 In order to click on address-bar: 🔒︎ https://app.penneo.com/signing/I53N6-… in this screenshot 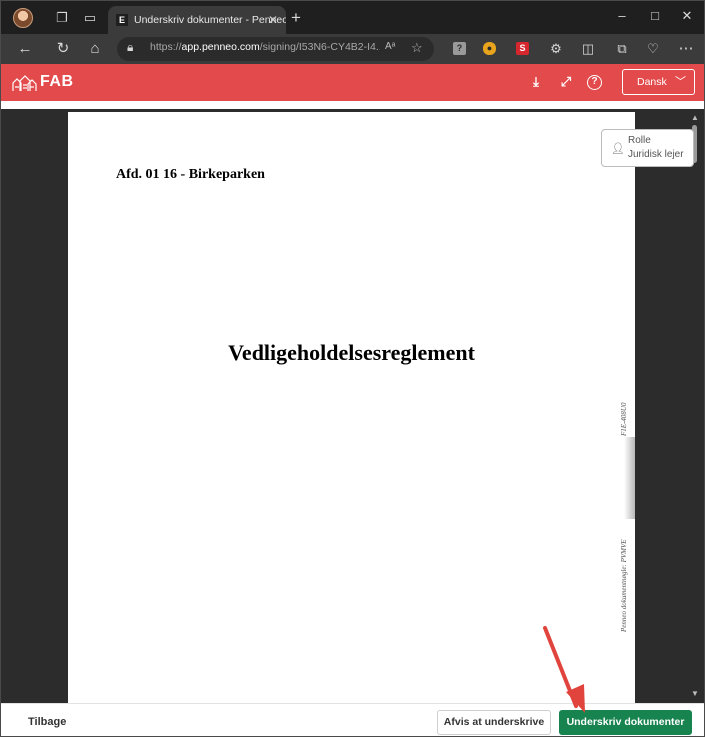, I will do `click(275, 49)`.